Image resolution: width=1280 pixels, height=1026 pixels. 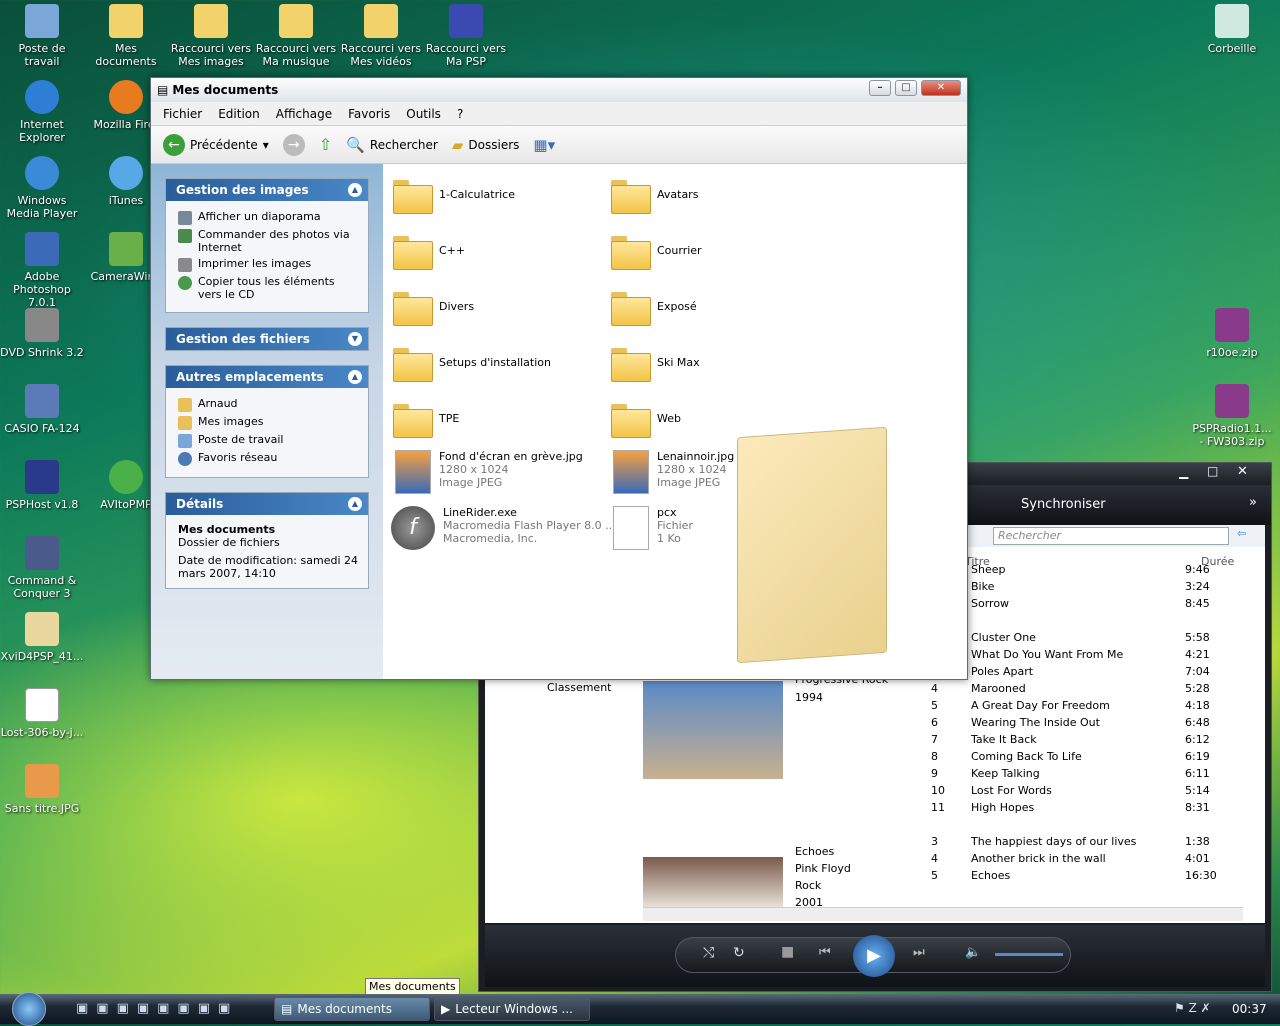 What do you see at coordinates (579, 687) in the screenshot?
I see `rating-label: Classement` at bounding box center [579, 687].